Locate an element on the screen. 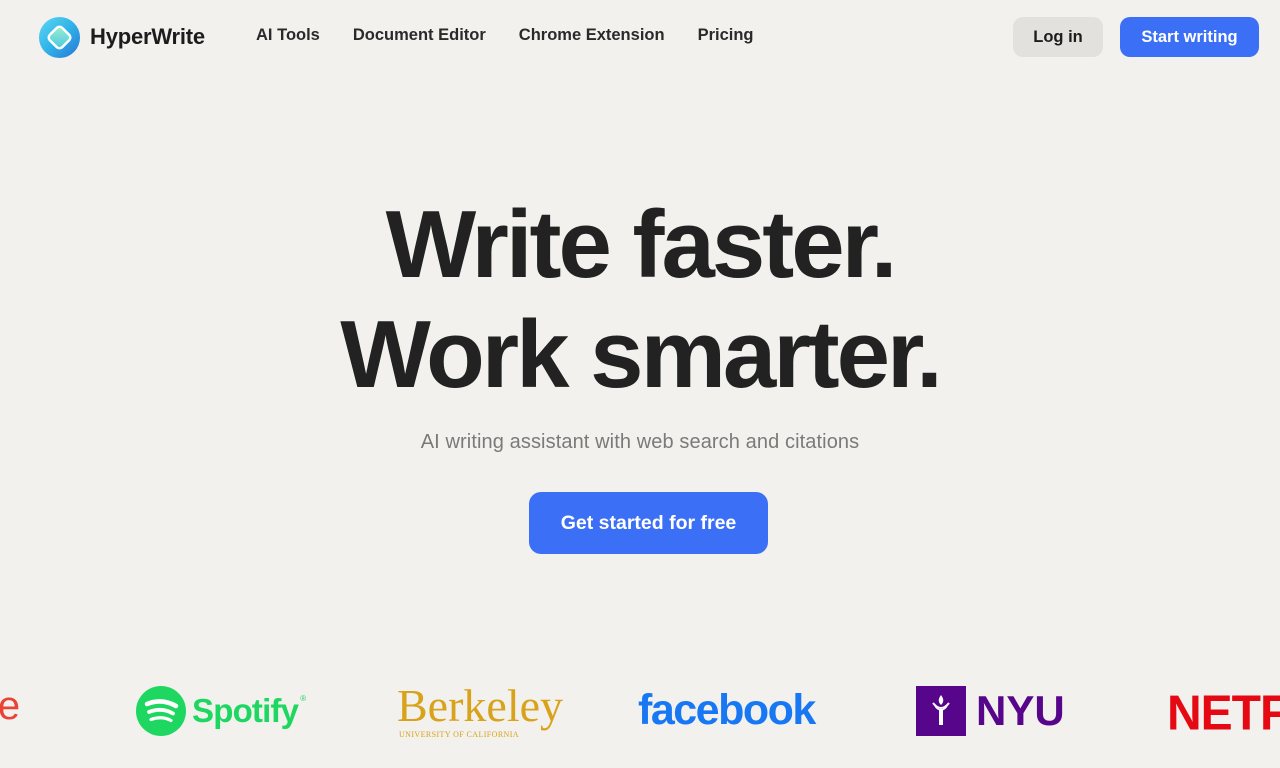 The image size is (1280, 768). nav-link-document-editor: Document Editor is located at coordinates (419, 35).